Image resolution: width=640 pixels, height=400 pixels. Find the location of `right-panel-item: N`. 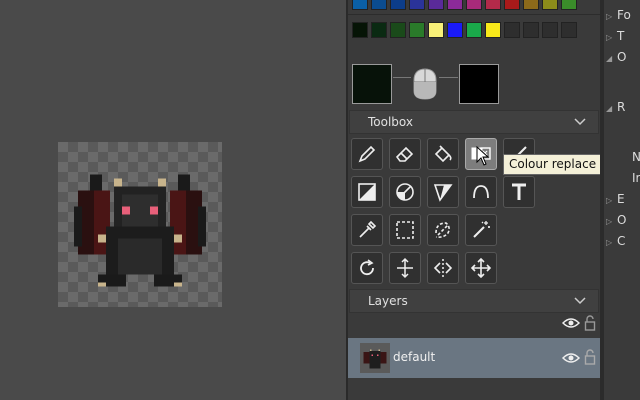

right-panel-item: N is located at coordinates (636, 157).